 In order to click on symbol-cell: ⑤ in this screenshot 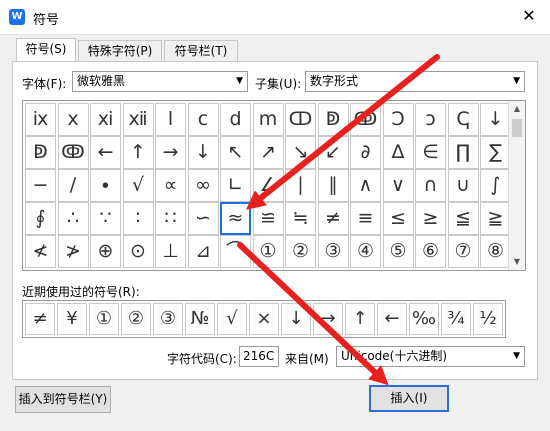, I will do `click(398, 251)`.